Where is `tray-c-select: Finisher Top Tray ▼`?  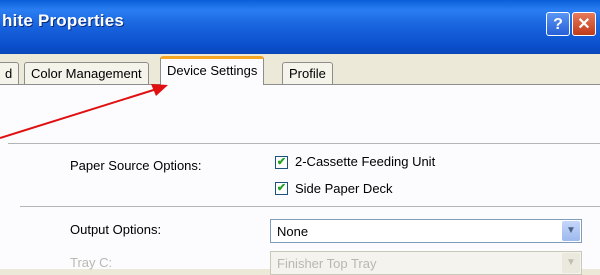
tray-c-select: Finisher Top Tray ▼ is located at coordinates (426, 263).